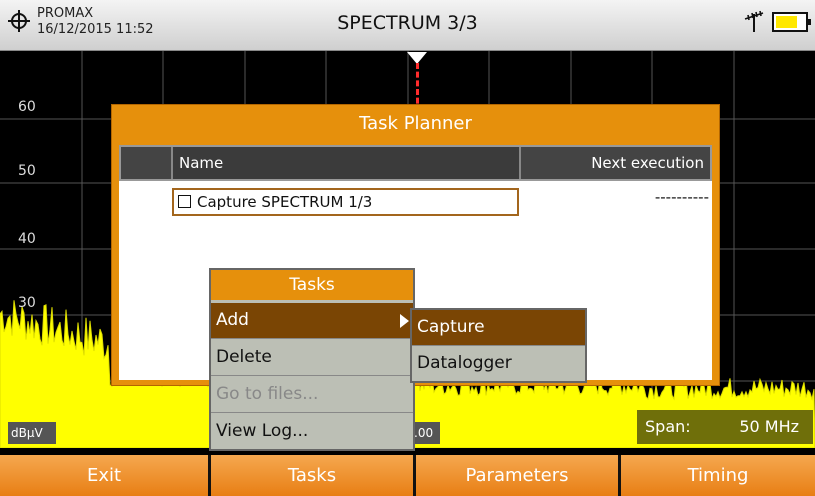 The image size is (815, 496). Describe the element at coordinates (681, 197) in the screenshot. I see `task-next-execution: ----------` at that location.